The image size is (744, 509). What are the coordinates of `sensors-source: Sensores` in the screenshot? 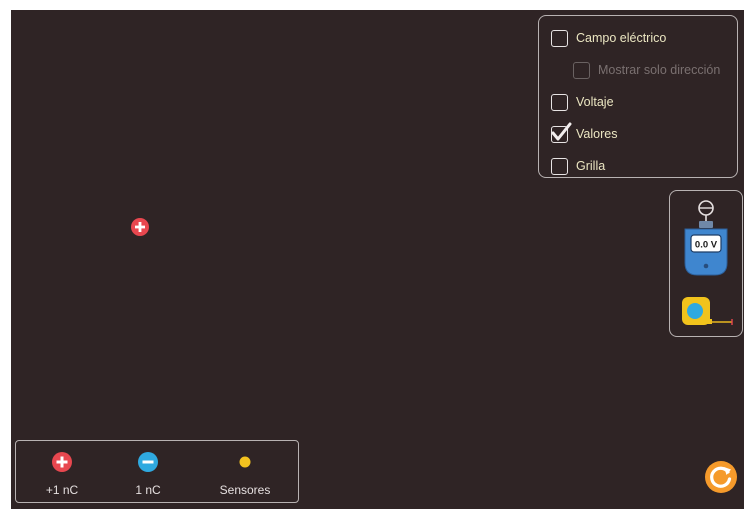 It's located at (245, 475).